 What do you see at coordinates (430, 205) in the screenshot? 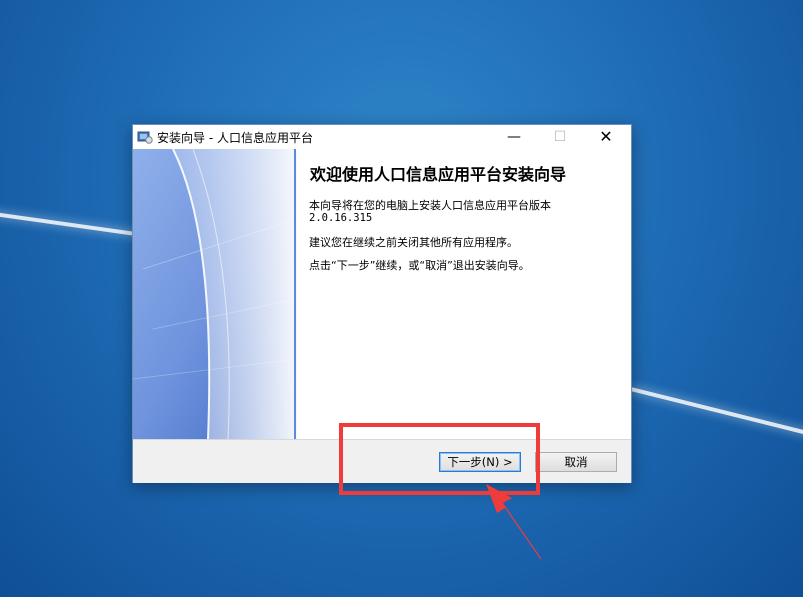
I see `intro-text: 本向导将在您的电脑上安装人口信息应用平台版本` at bounding box center [430, 205].